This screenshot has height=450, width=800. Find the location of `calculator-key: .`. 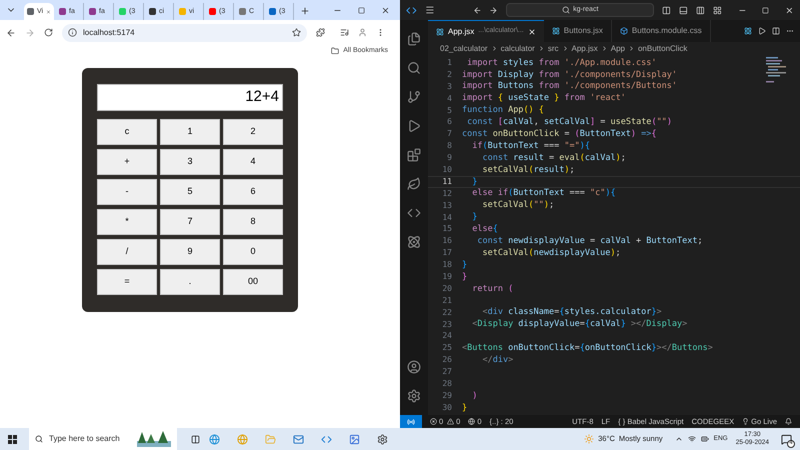

calculator-key: . is located at coordinates (190, 282).